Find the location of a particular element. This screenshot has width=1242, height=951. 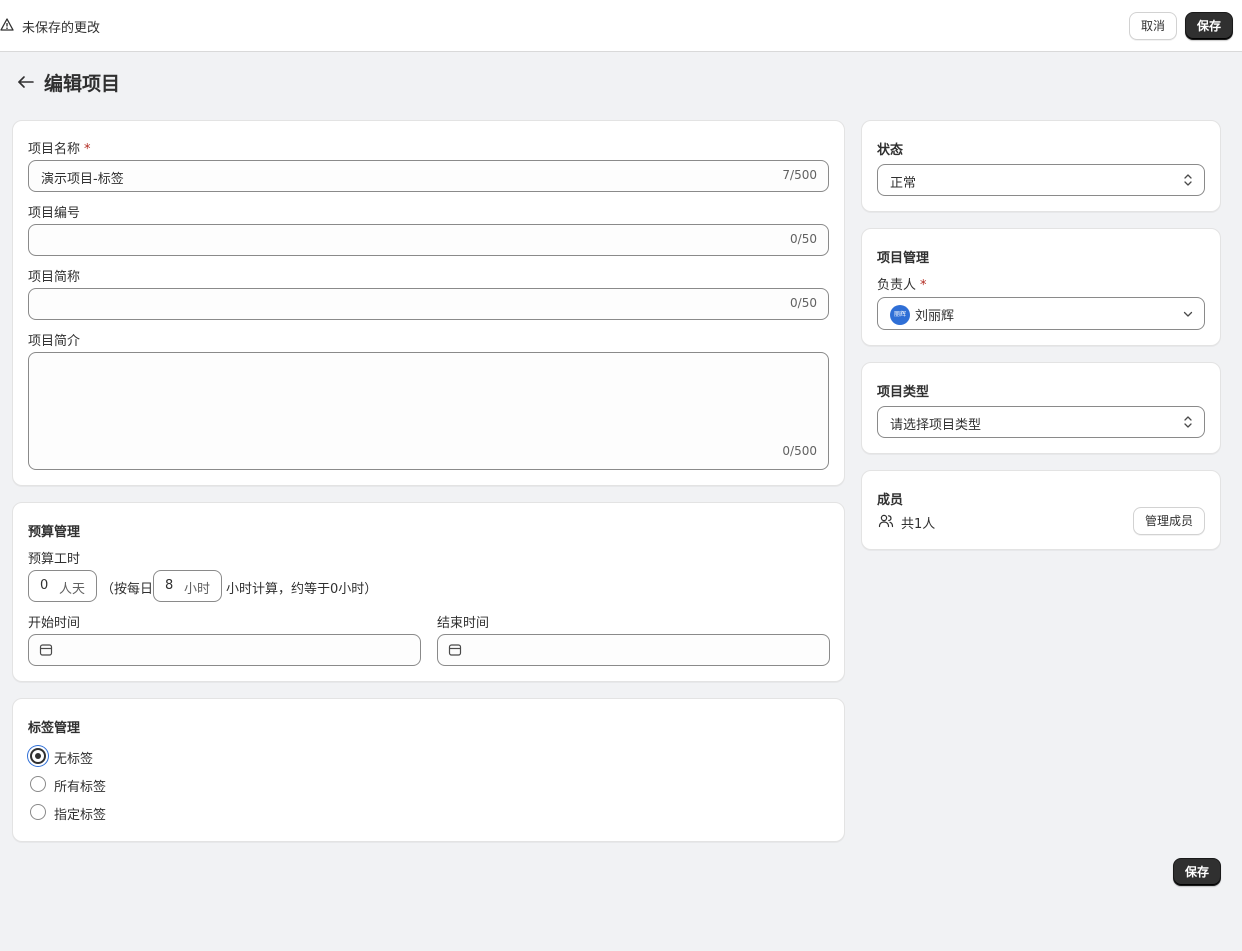

radio-specific-tags is located at coordinates (38, 812).